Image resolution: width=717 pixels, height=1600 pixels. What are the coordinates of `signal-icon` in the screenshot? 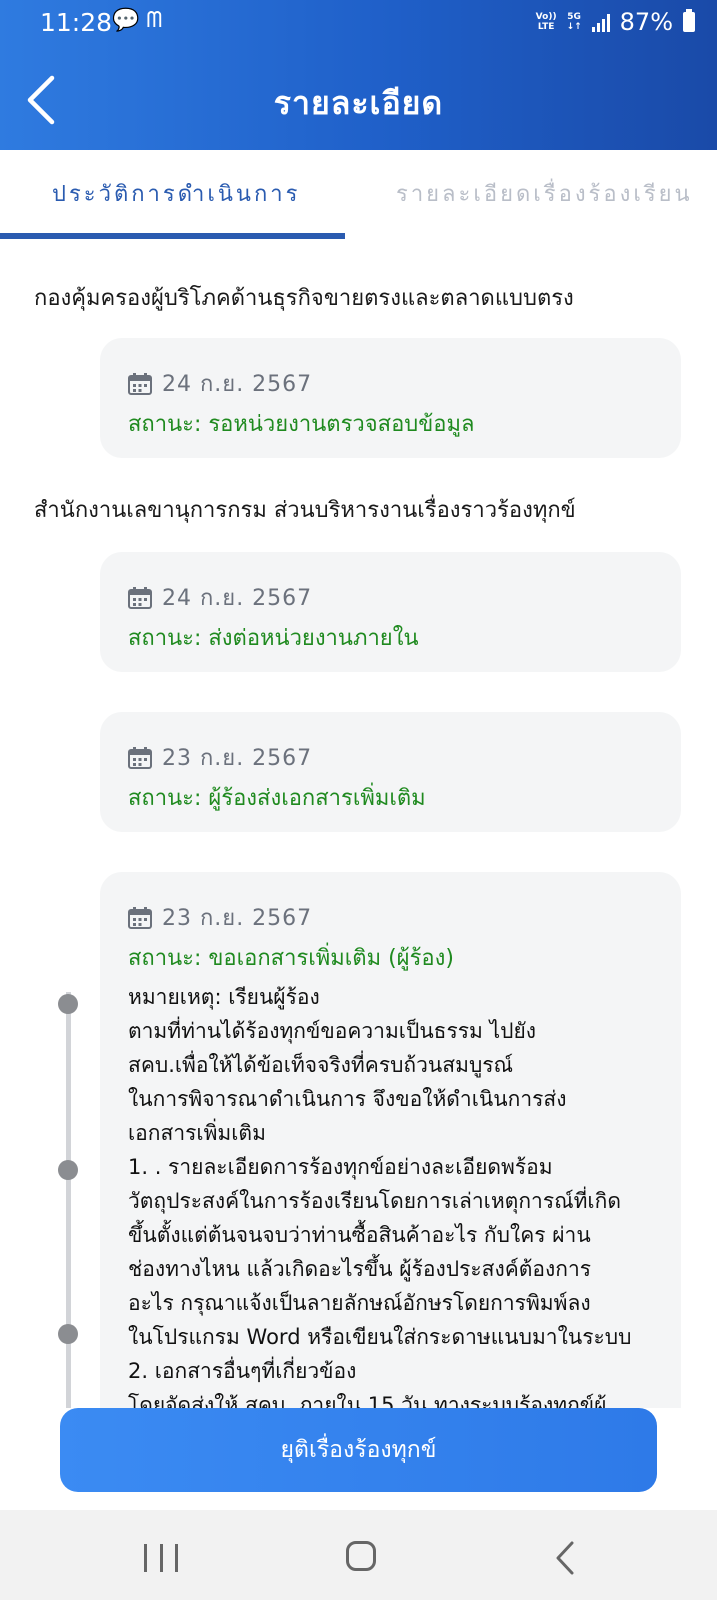 It's located at (600, 22).